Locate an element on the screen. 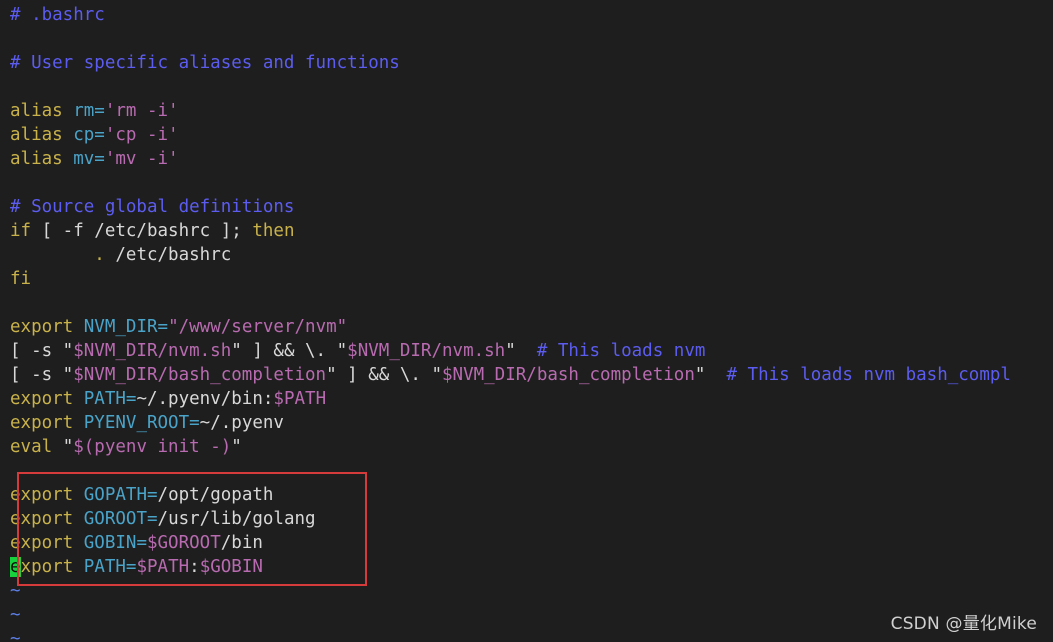 This screenshot has height=642, width=1053. code-token: 'cp -i' is located at coordinates (141, 135).